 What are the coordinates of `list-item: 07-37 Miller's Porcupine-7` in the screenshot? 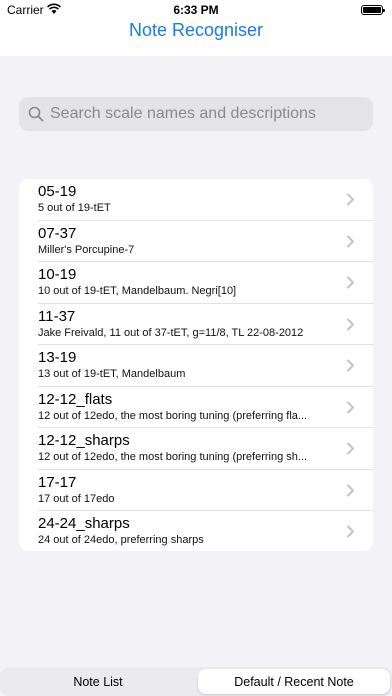 It's located at (196, 242).